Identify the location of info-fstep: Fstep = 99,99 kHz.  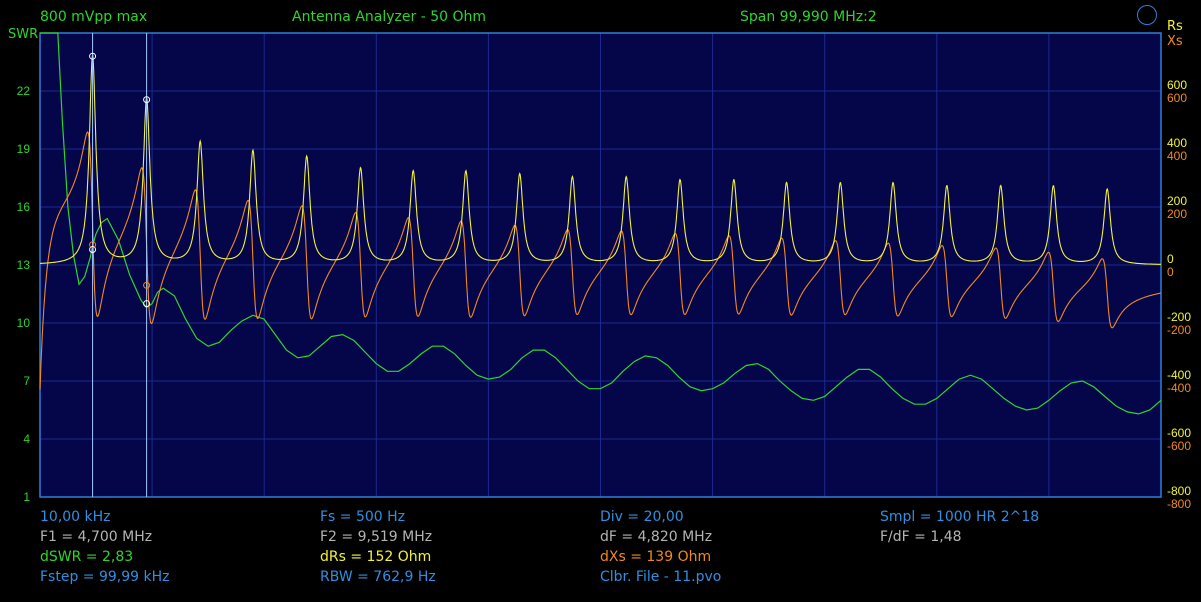
(105, 577).